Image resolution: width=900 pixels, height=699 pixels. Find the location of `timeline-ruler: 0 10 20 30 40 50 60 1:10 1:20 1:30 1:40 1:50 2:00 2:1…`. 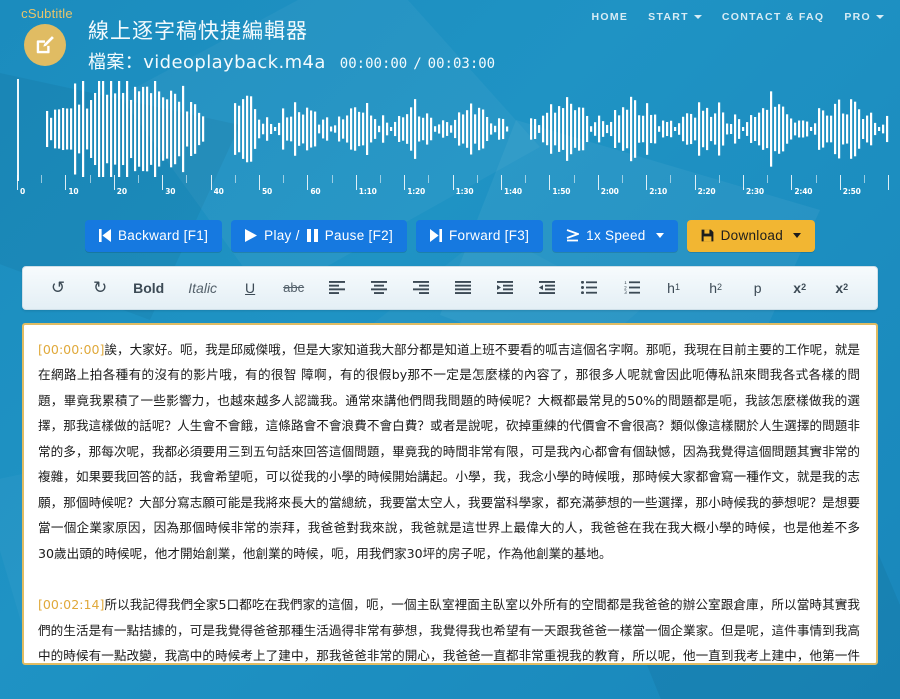

timeline-ruler: 0 10 20 30 40 50 60 1:10 1:20 1:30 1:40 1:50 2:00 2:1… is located at coordinates (450, 188).